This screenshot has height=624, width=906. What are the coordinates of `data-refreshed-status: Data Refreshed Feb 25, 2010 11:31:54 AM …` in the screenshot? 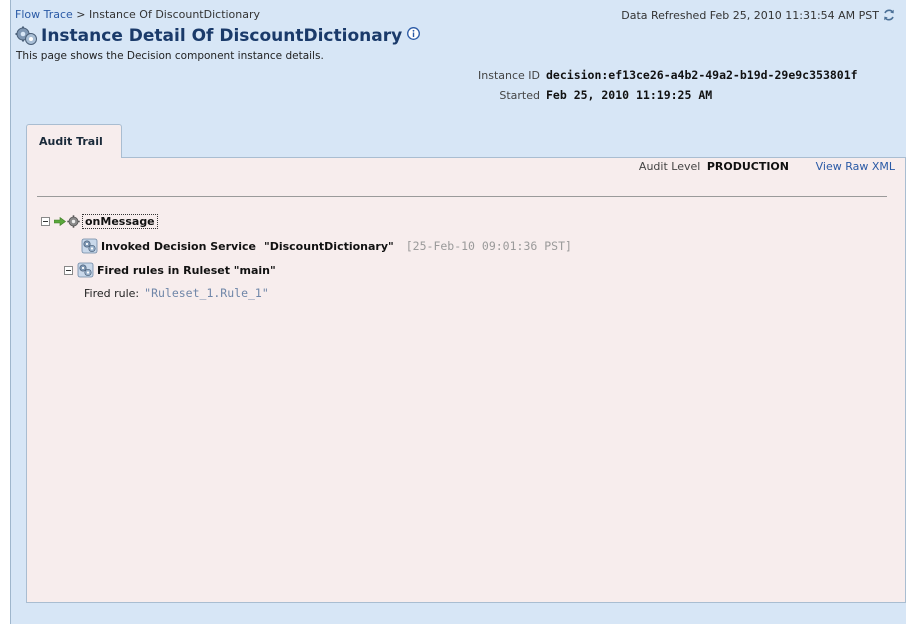 It's located at (758, 15).